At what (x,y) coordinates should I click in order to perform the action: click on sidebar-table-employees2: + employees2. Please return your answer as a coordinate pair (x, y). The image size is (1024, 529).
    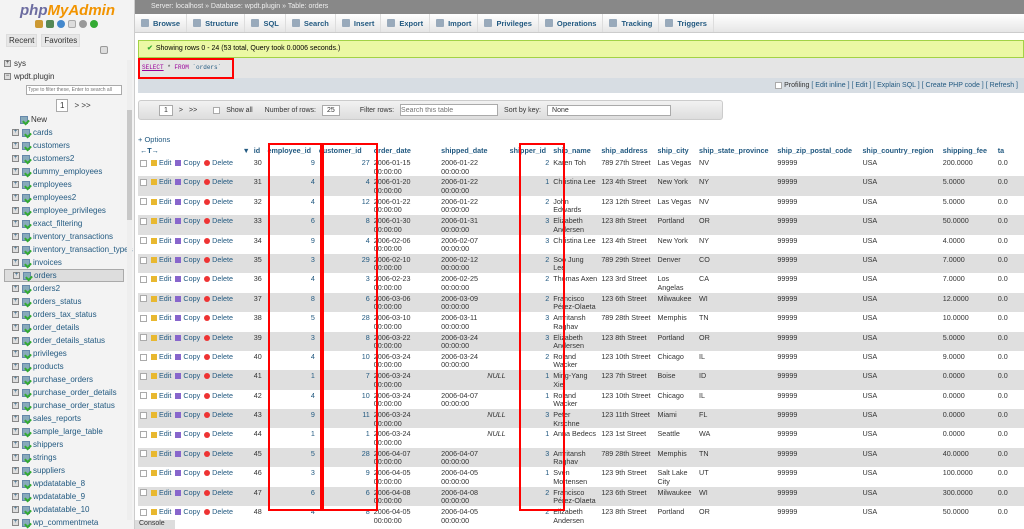
    Looking at the image, I should click on (64, 197).